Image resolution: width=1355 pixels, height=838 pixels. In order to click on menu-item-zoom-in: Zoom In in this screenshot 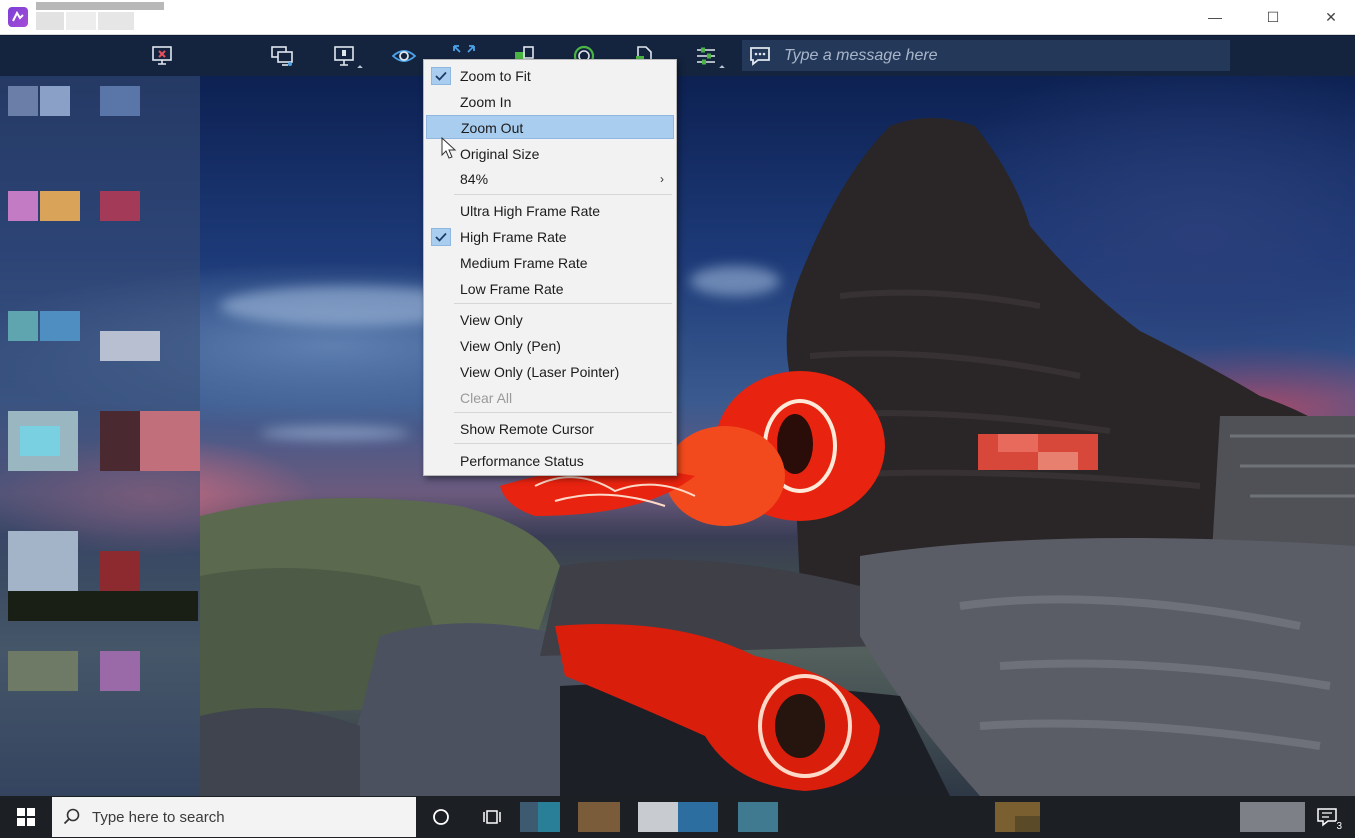, I will do `click(550, 102)`.